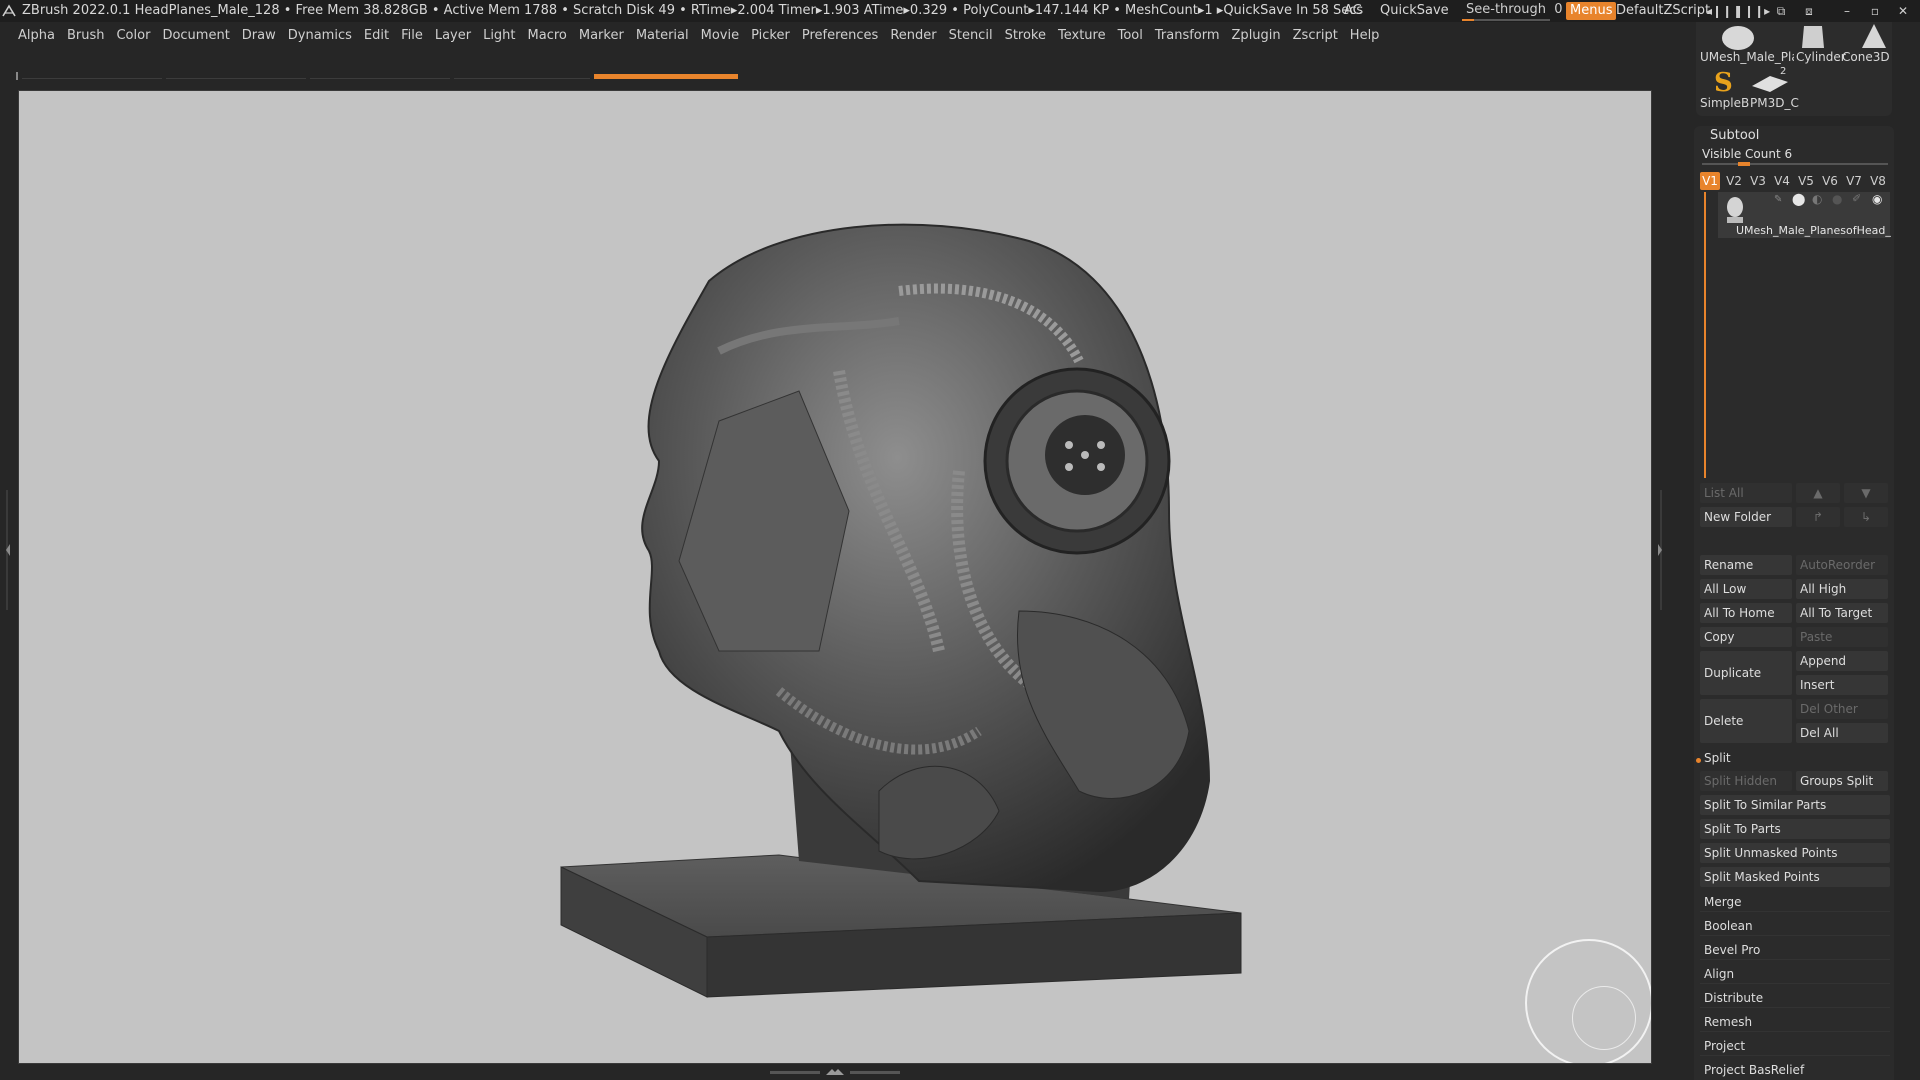 Image resolution: width=1920 pixels, height=1080 pixels. Describe the element at coordinates (1187, 36) in the screenshot. I see `menu-transform: Transform` at that location.